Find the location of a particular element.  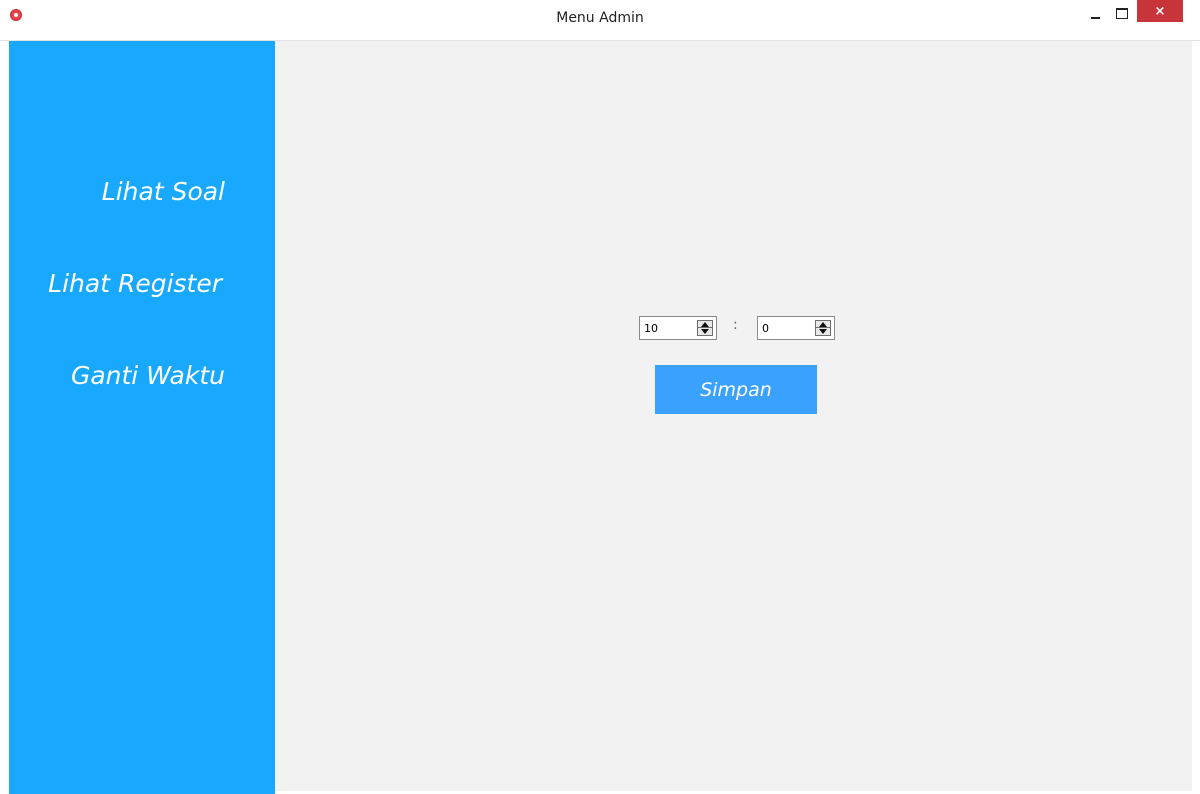

seconds-spin-buttons is located at coordinates (823, 328).